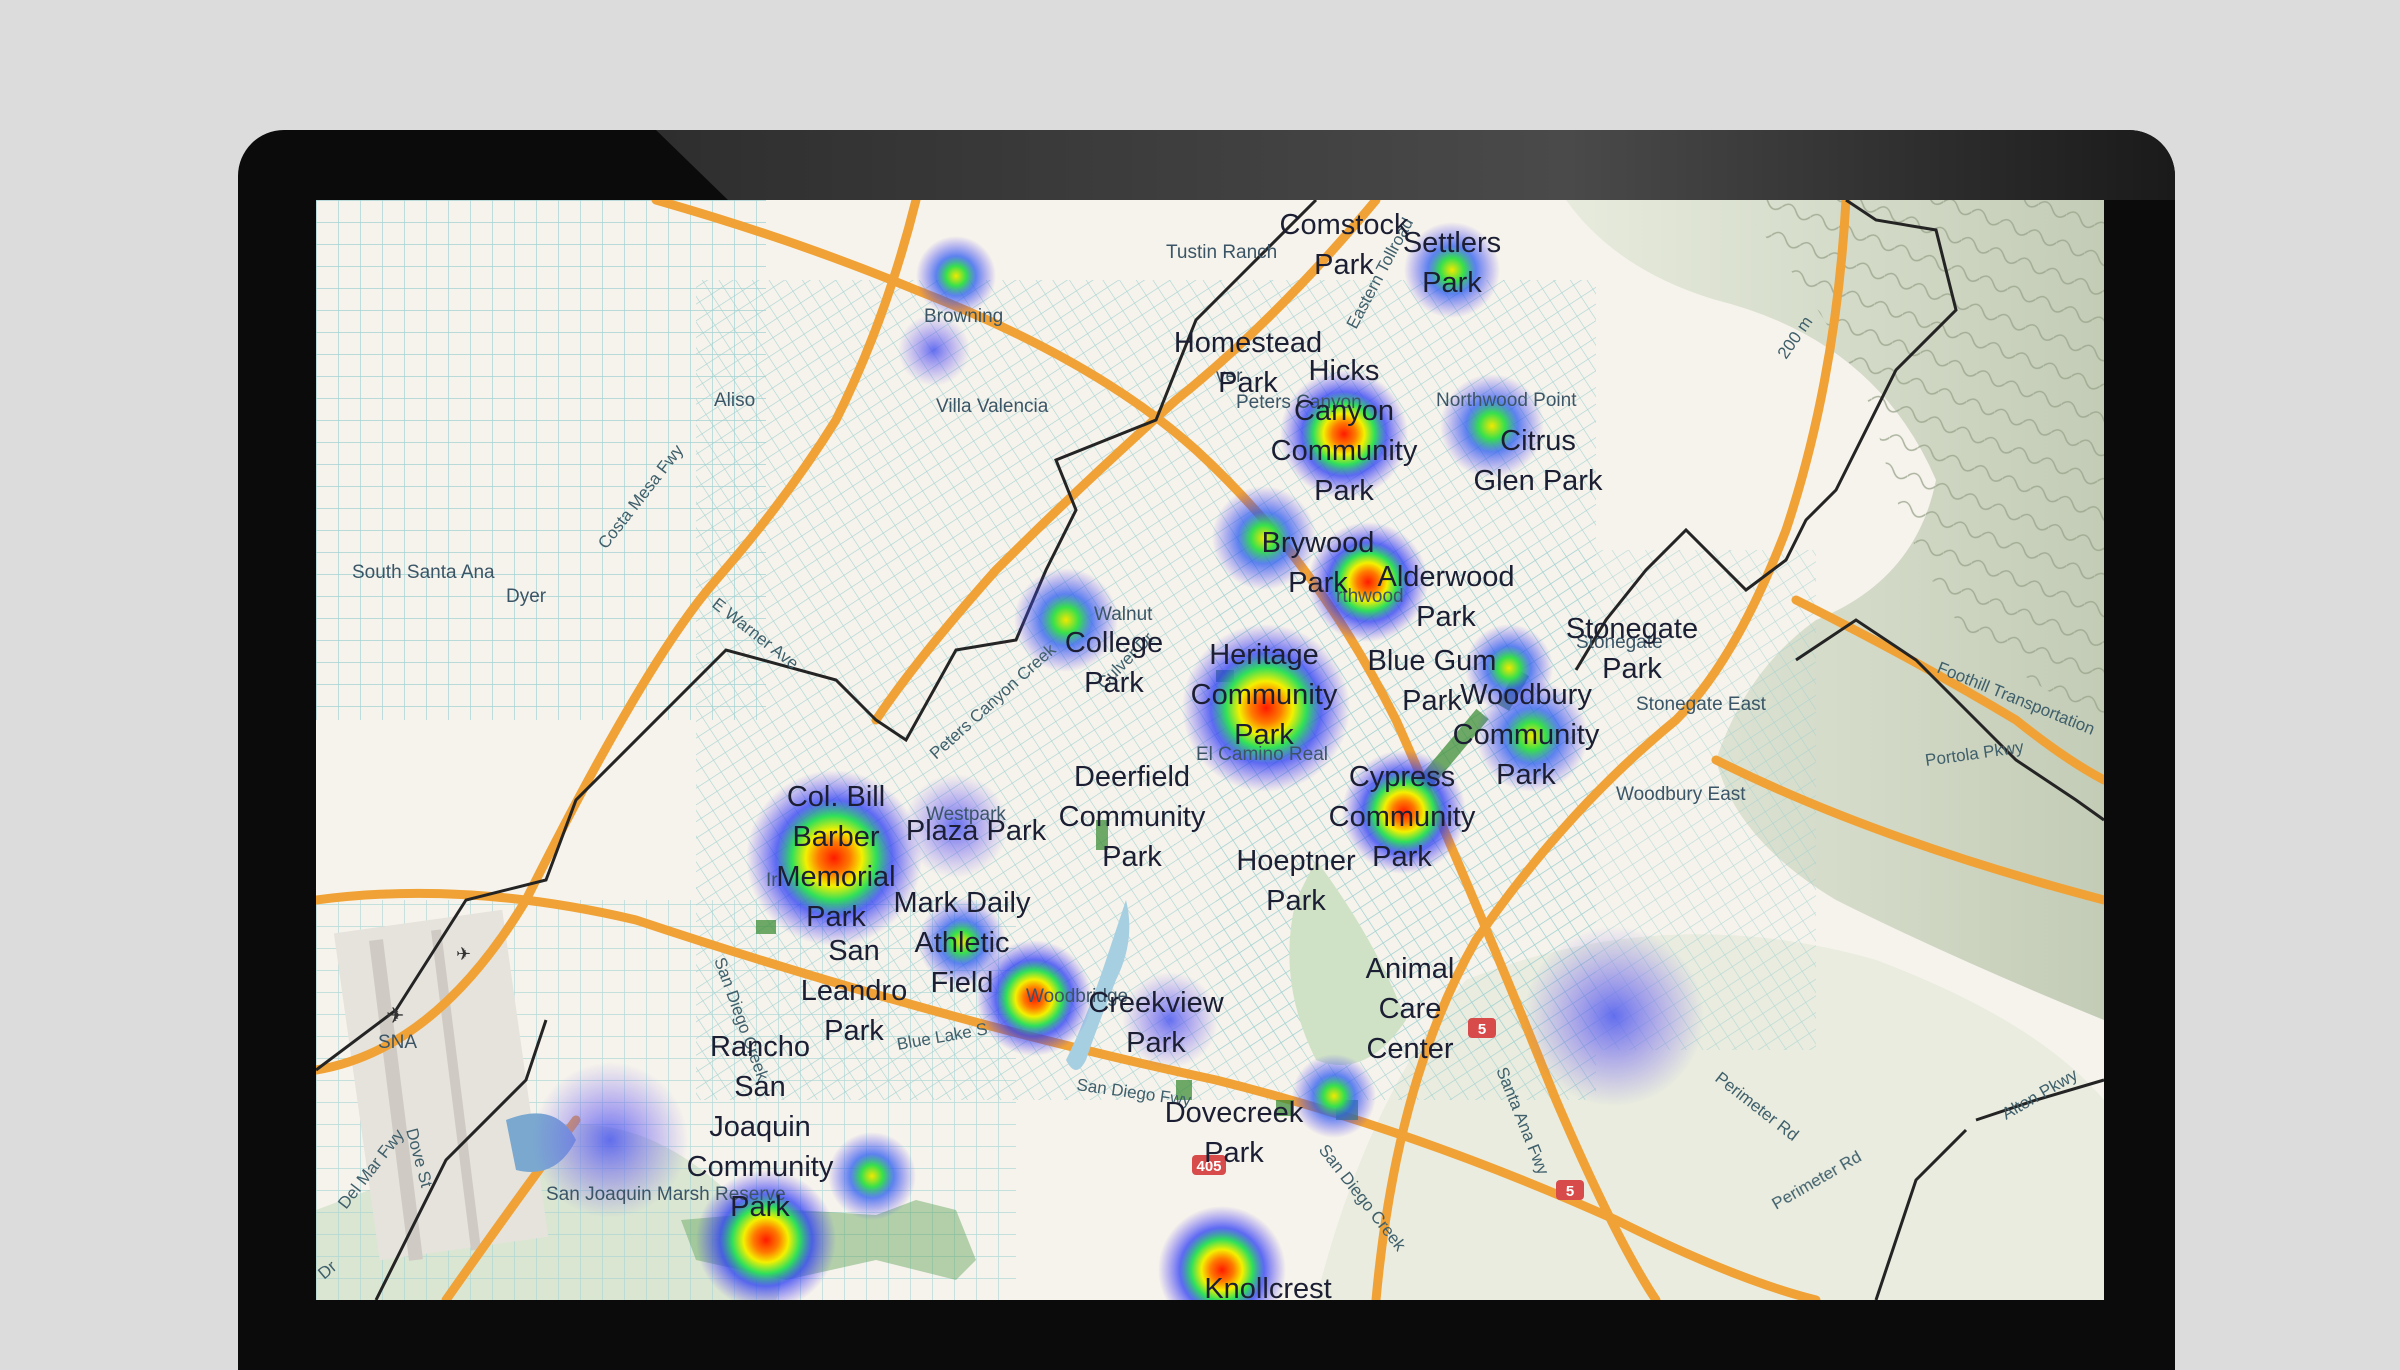 Image resolution: width=2400 pixels, height=1370 pixels. Describe the element at coordinates (1221, 252) in the screenshot. I see `place-label: Tustin Ranch` at that location.